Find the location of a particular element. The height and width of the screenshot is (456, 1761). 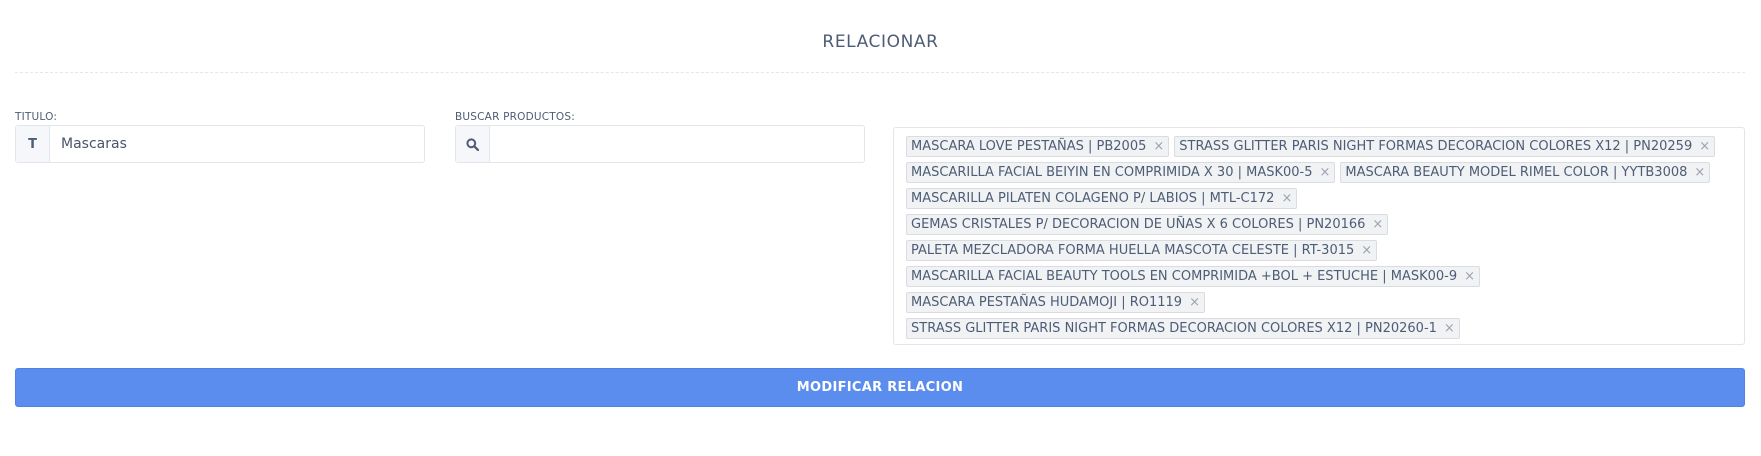

titulo-input-group: T is located at coordinates (220, 144).